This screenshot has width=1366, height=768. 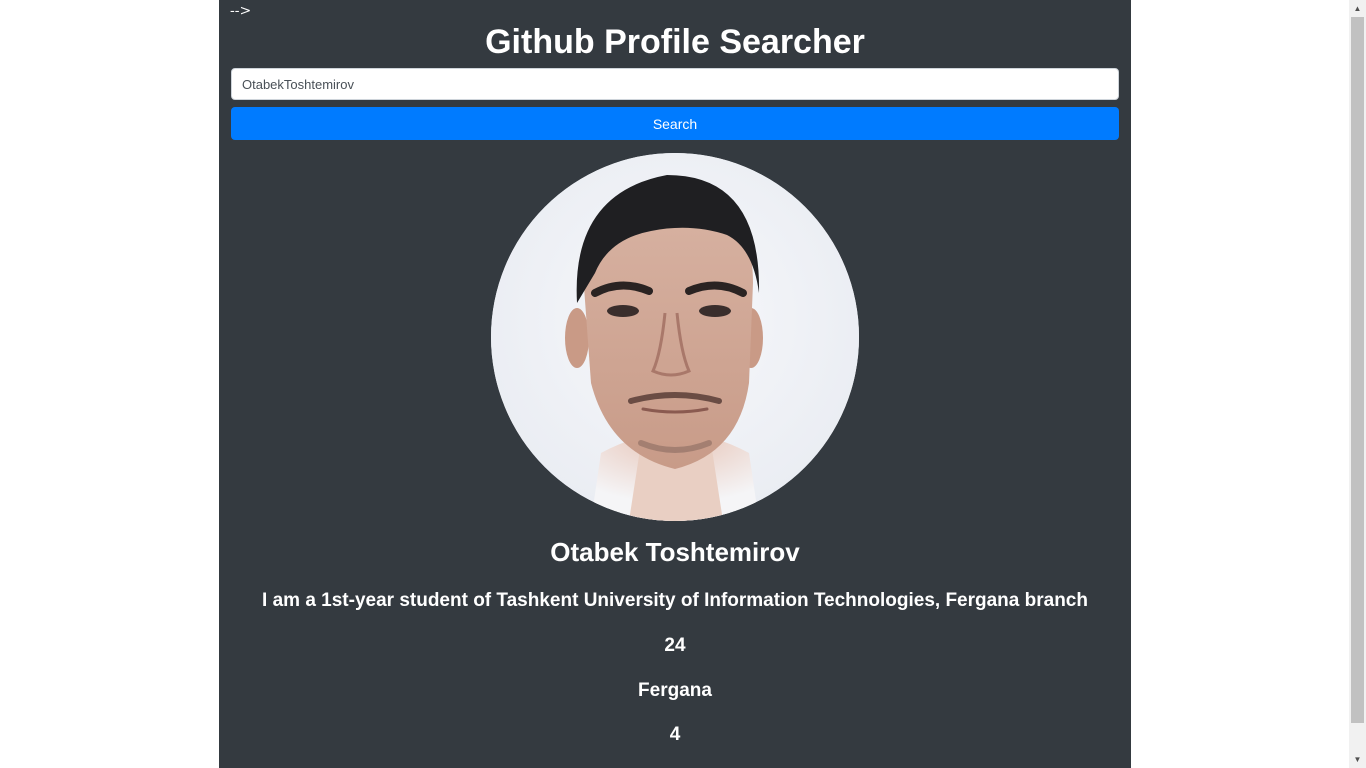 What do you see at coordinates (241, 11) in the screenshot?
I see `stray-html-comment-text: -->` at bounding box center [241, 11].